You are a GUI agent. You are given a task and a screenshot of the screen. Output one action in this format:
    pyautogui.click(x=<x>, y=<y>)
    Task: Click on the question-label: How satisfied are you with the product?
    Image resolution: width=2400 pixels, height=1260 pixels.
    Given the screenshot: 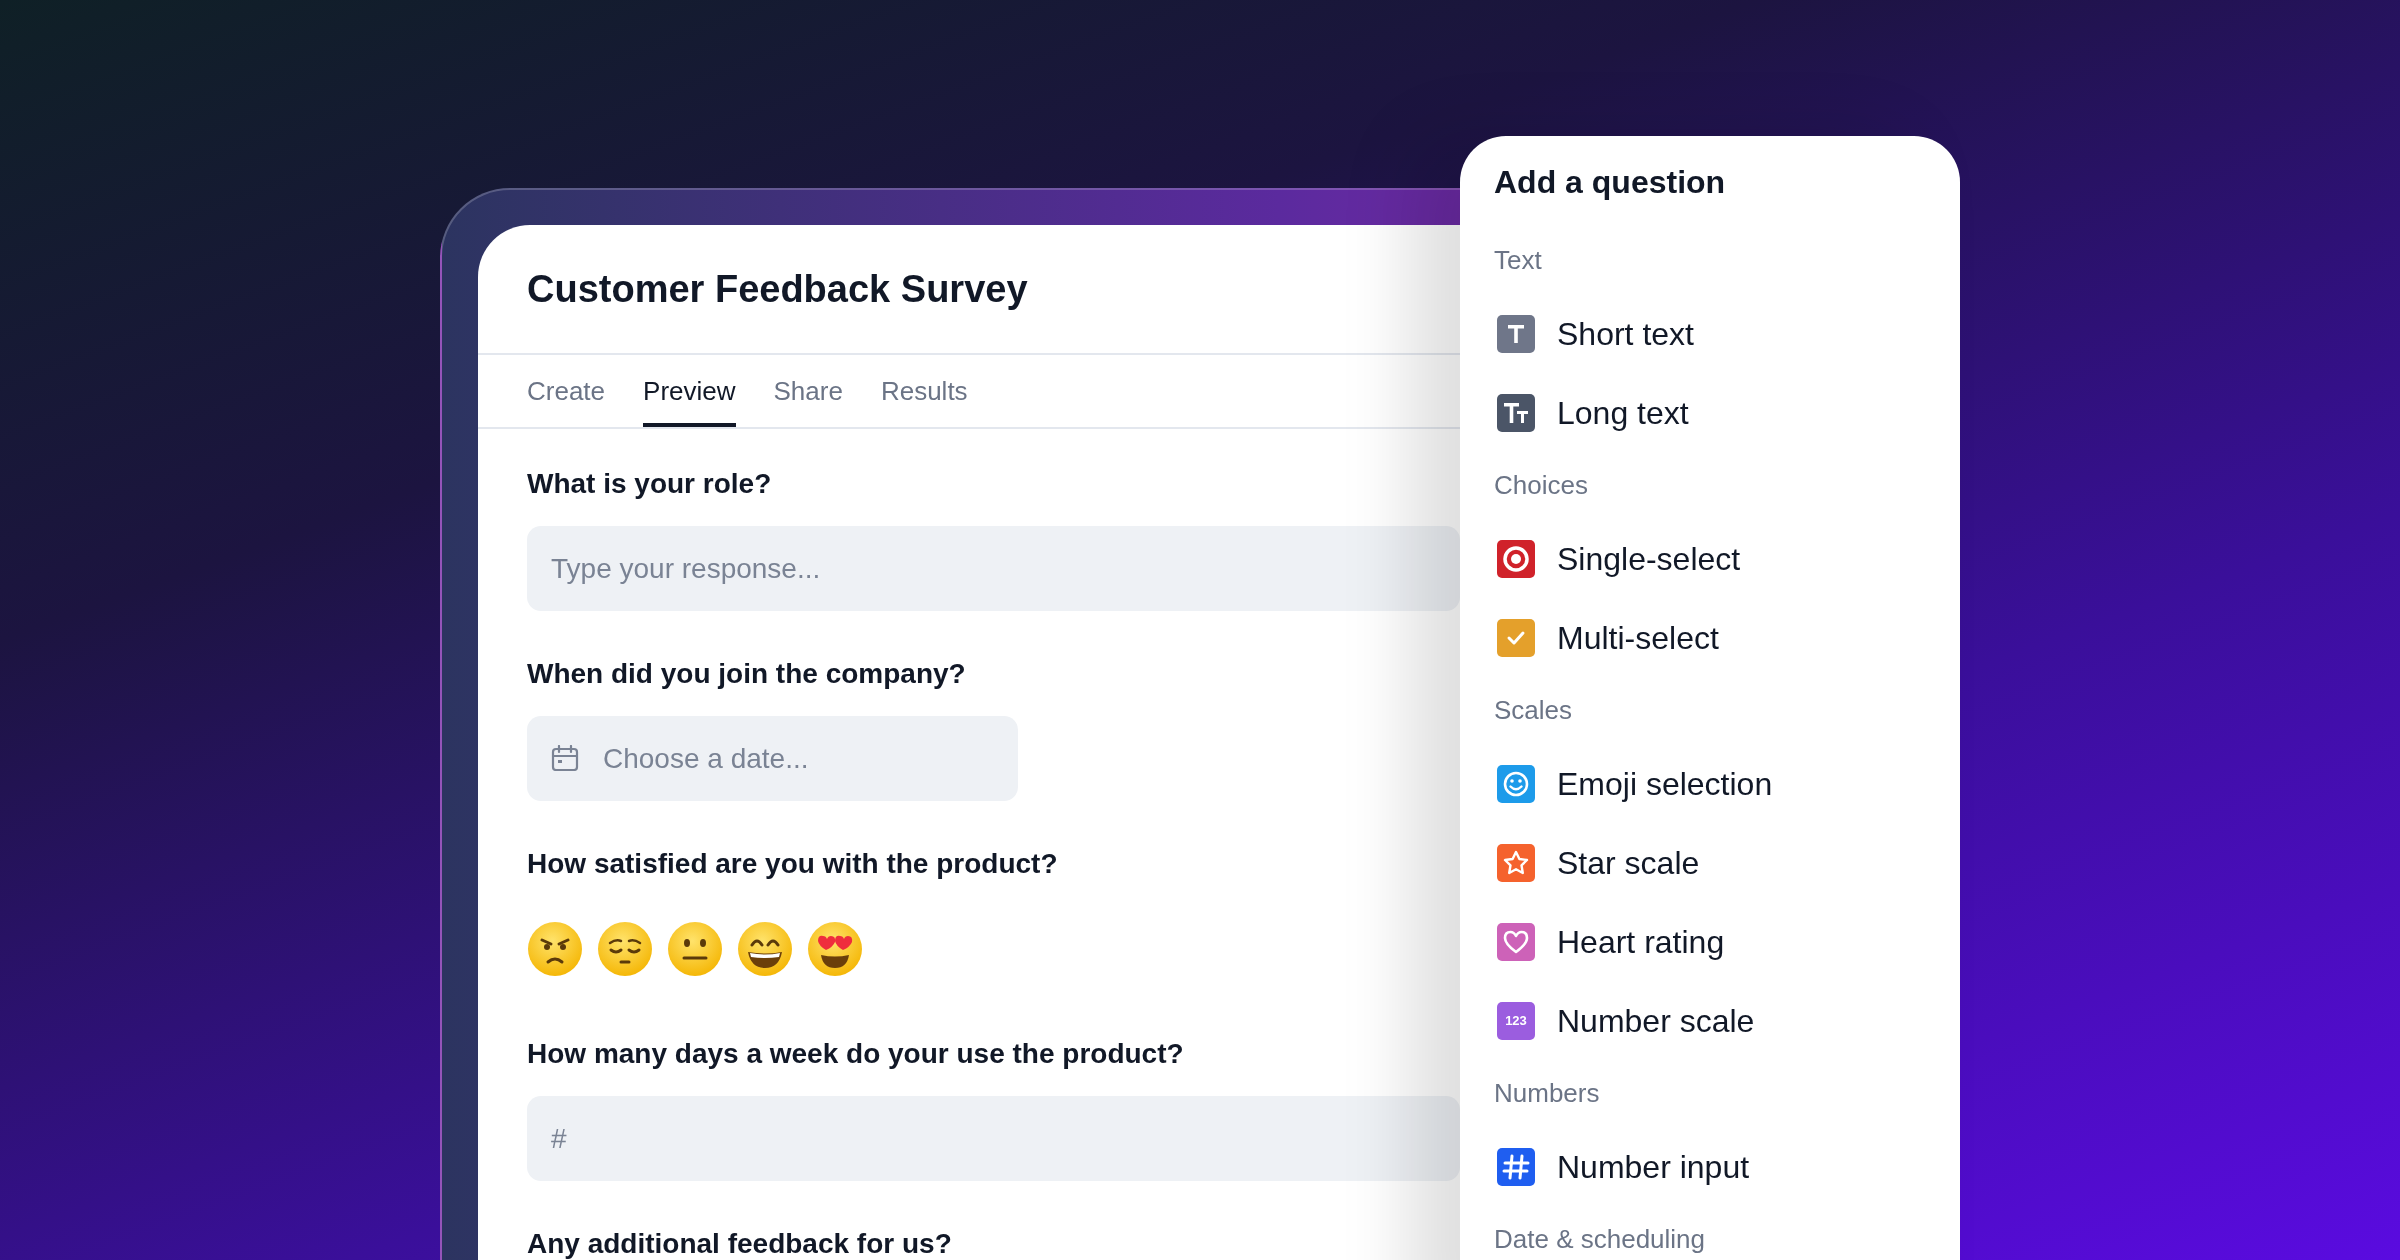 What is the action you would take?
    pyautogui.click(x=792, y=864)
    